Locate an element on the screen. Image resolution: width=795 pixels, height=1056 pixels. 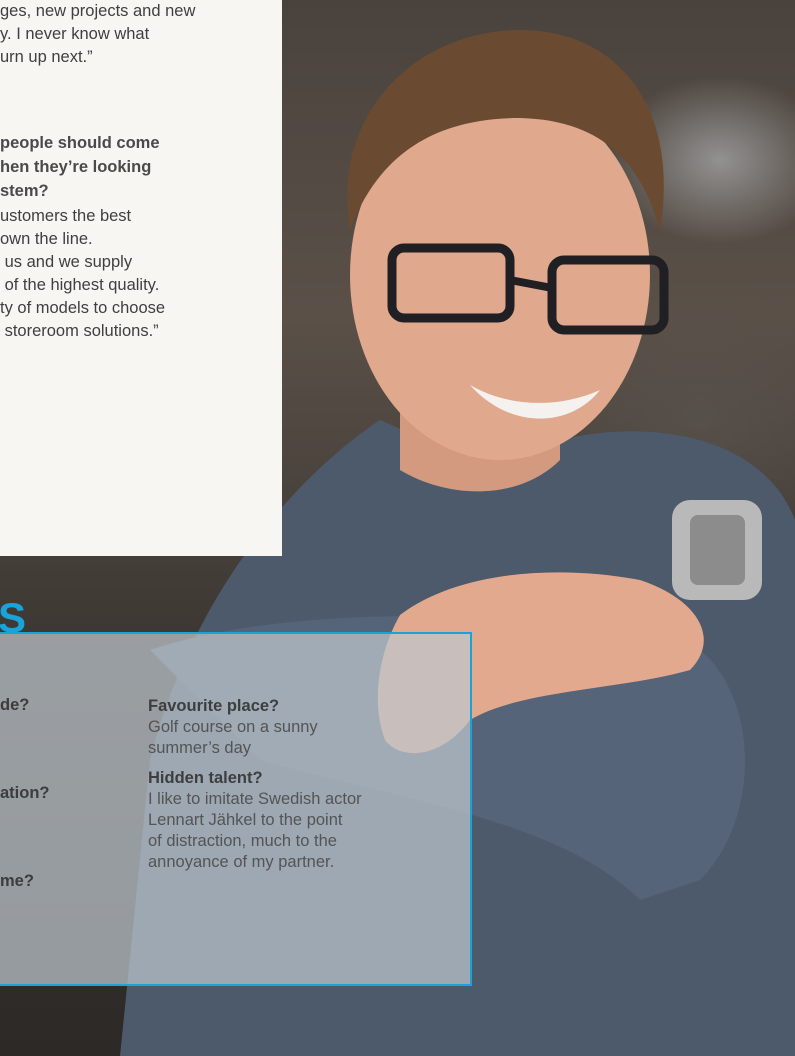
fact-box-heading: S is located at coordinates (13, 617).